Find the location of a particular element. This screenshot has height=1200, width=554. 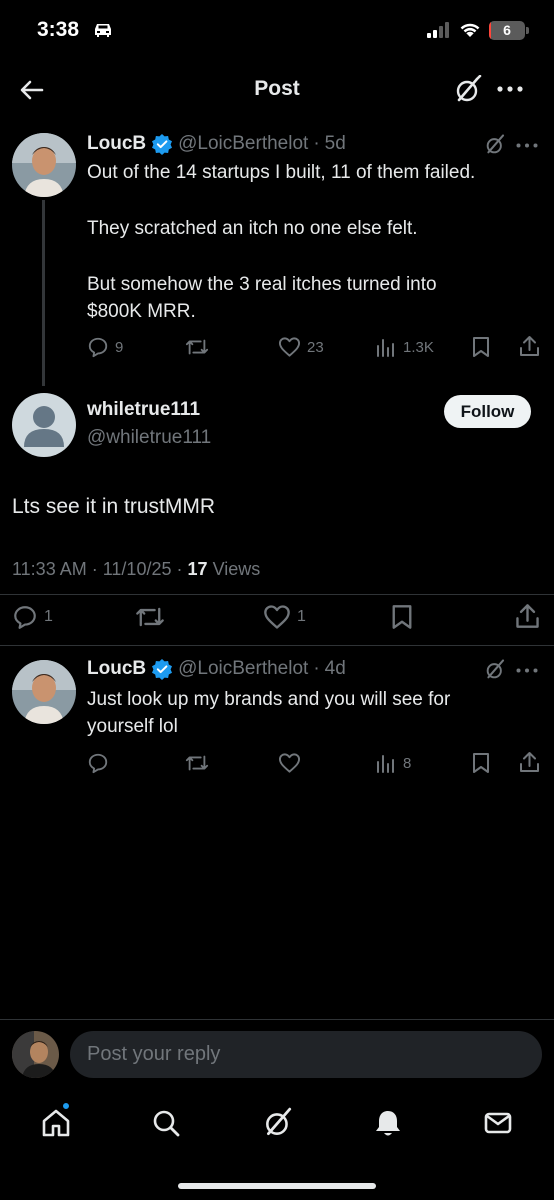

main-tweet-header: whiletrue111 is located at coordinates (143, 410).